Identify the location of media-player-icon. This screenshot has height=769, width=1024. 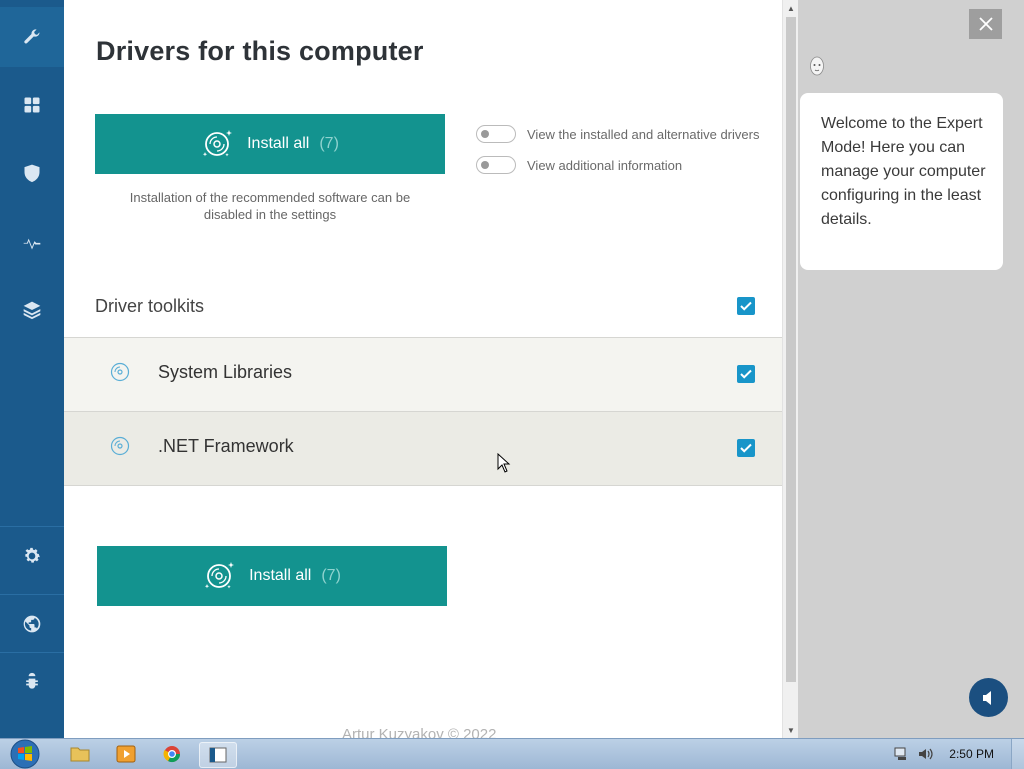
(126, 754).